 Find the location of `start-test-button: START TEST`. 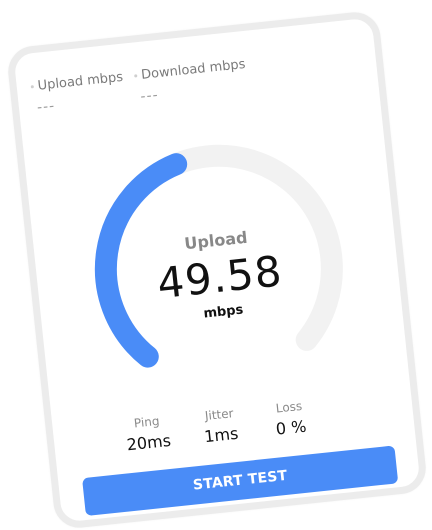

start-test-button: START TEST is located at coordinates (240, 481).